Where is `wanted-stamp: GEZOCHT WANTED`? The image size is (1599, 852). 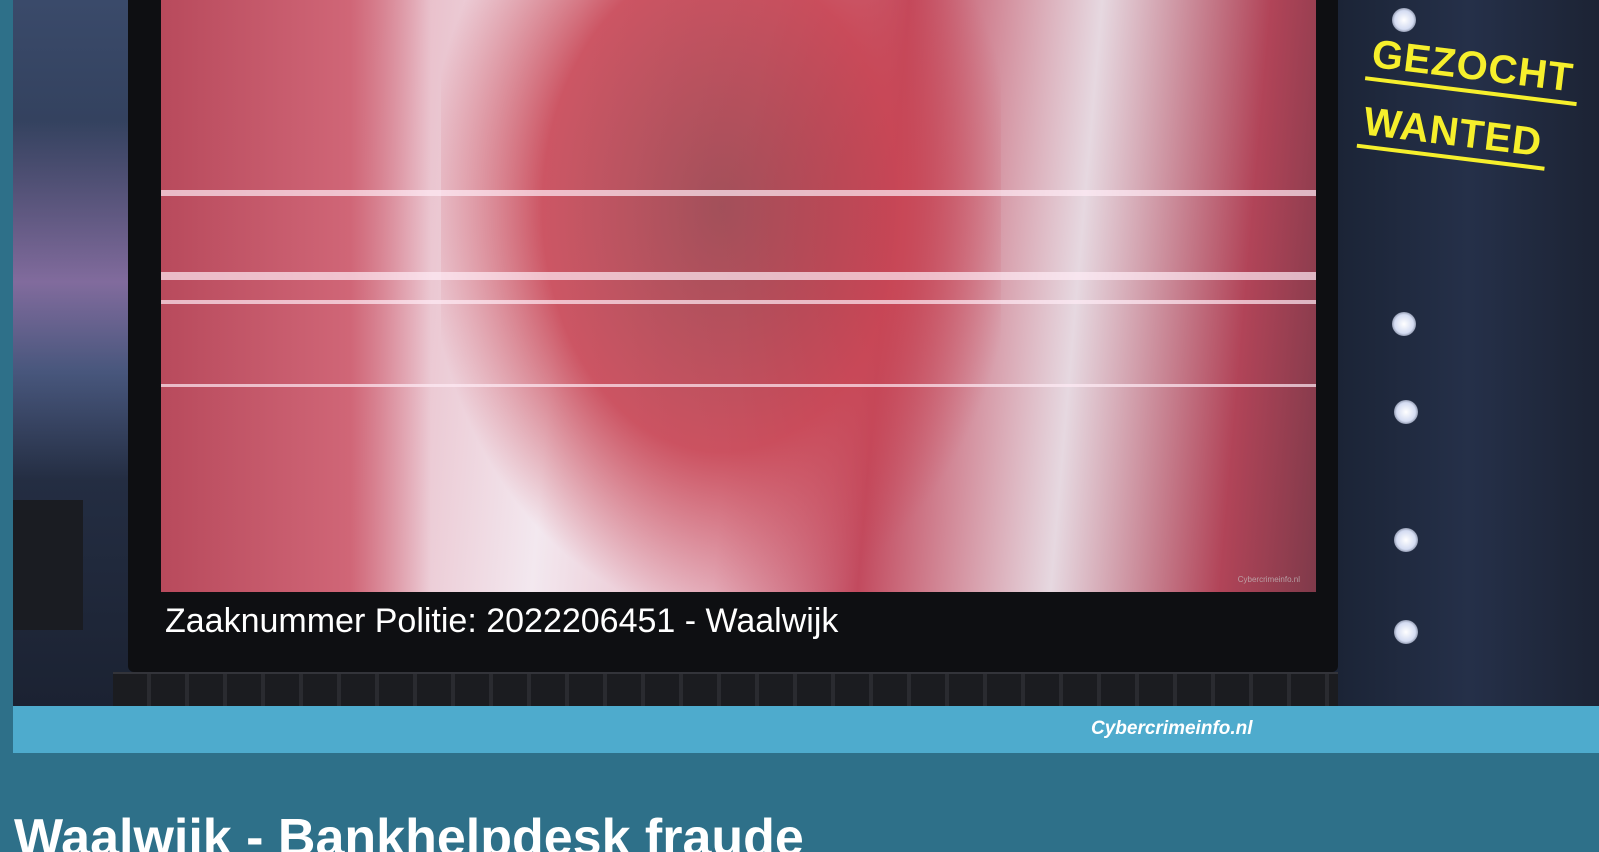
wanted-stamp: GEZOCHT WANTED is located at coordinates (1476, 119).